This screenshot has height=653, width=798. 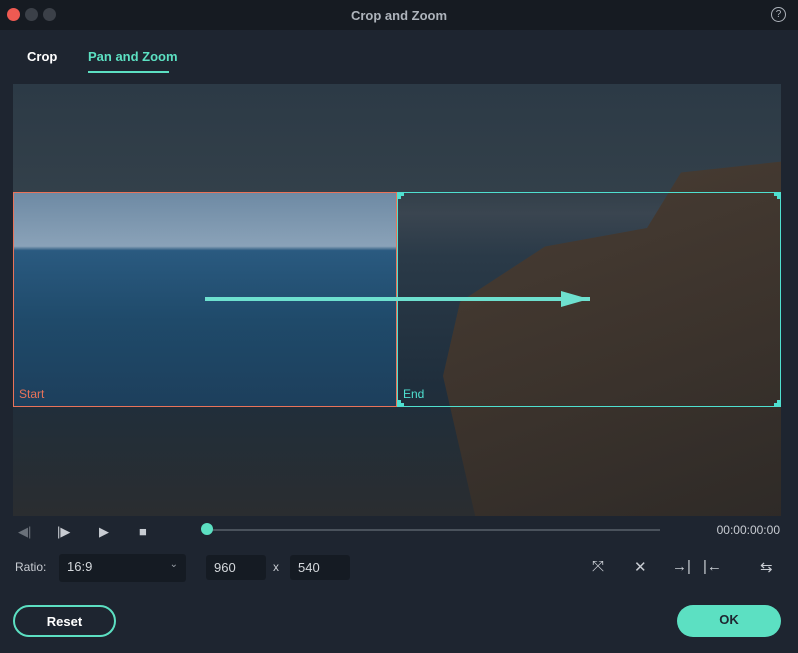 I want to click on question-circle-icon: ?, so click(x=778, y=14).